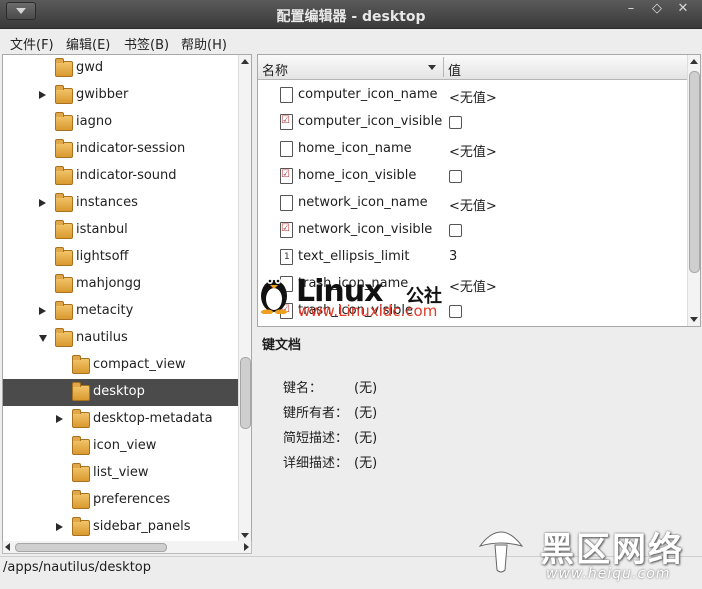  I want to click on key-value: 3, so click(453, 256).